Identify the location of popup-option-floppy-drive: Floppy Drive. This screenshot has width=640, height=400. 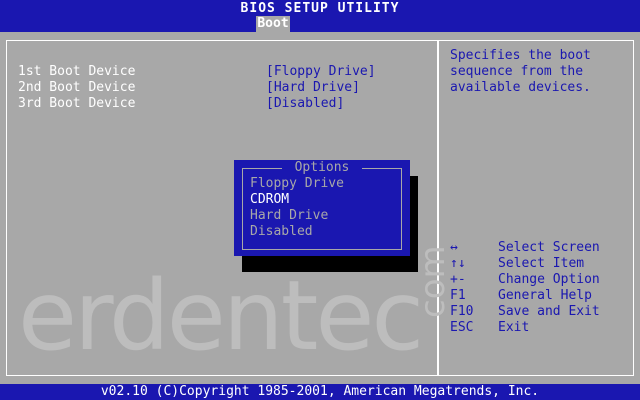
(297, 184).